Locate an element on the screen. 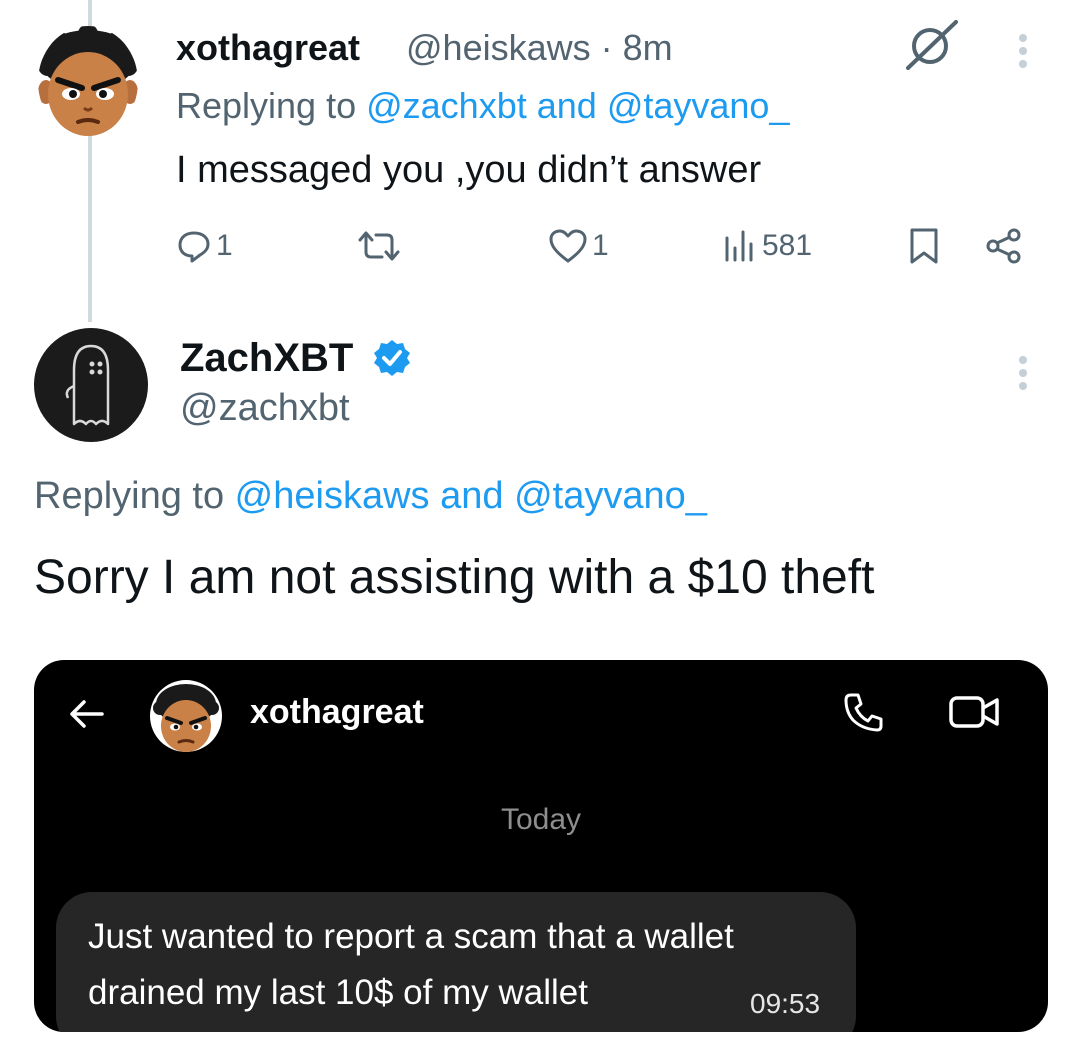 This screenshot has width=1080, height=1061. tweet2-more-icon is located at coordinates (1023, 373).